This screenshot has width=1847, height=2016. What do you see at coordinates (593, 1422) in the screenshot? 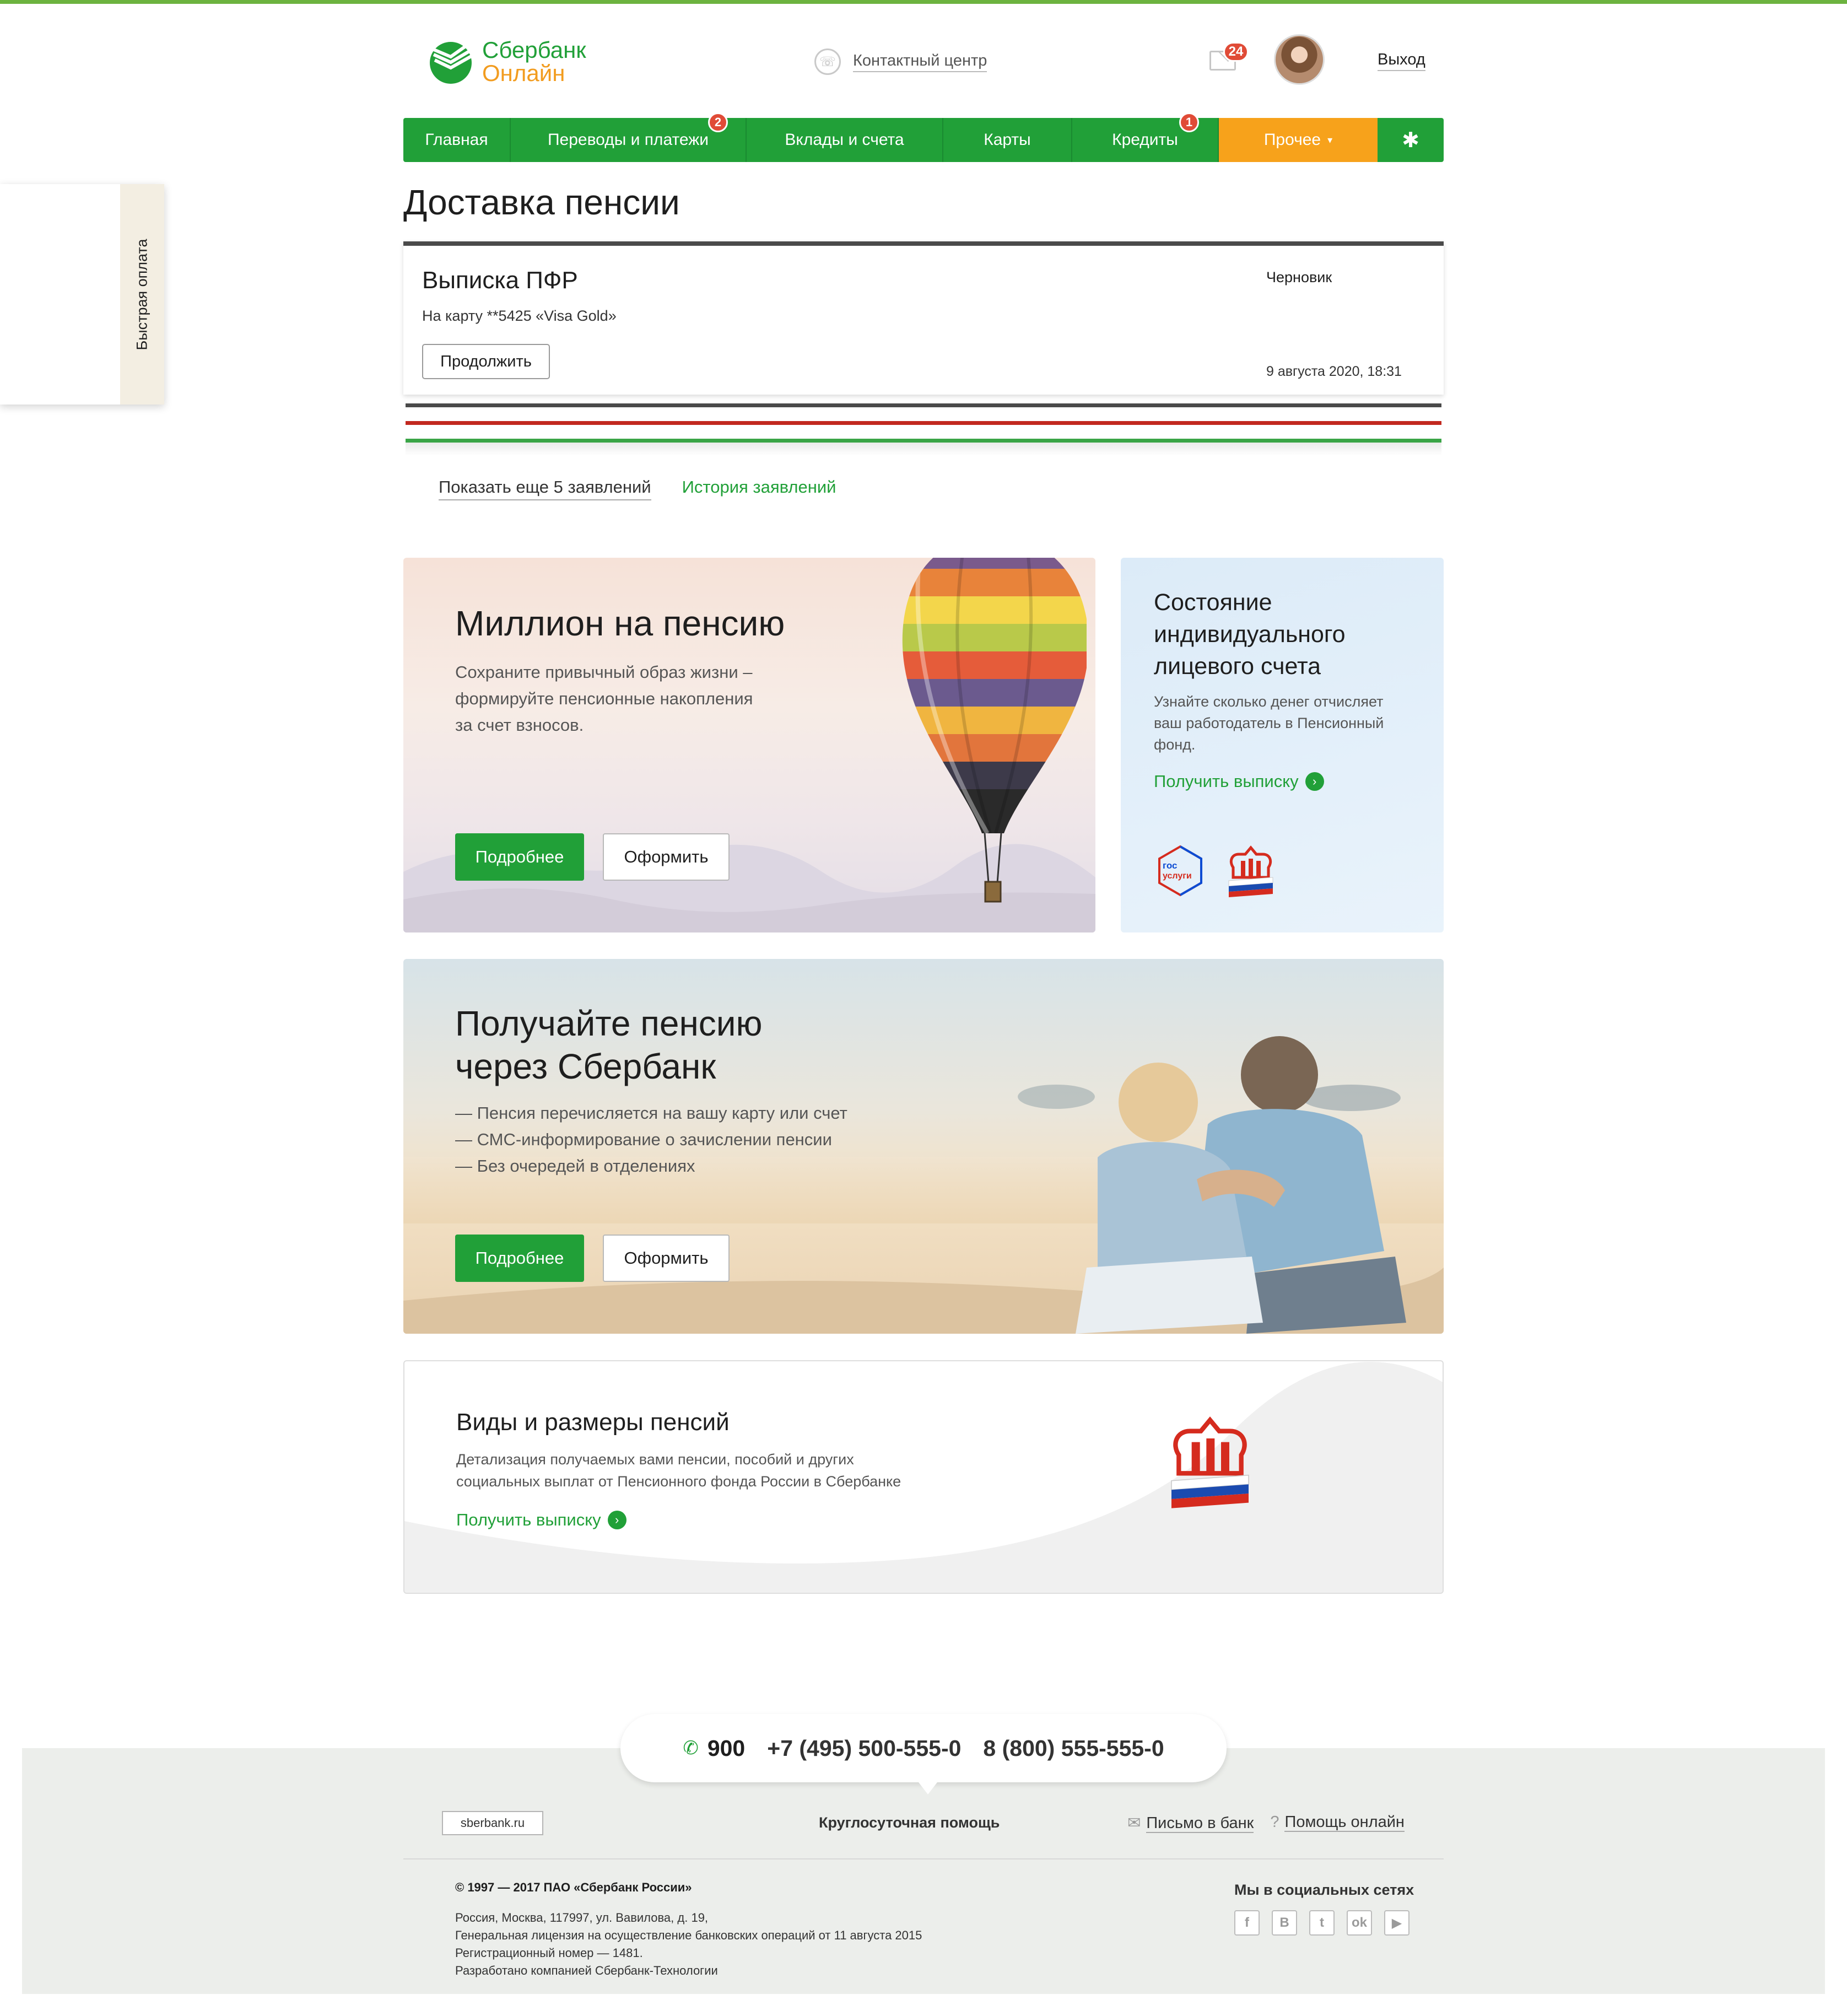
I see `pension-types-title: Виды и размеры пенсий` at bounding box center [593, 1422].